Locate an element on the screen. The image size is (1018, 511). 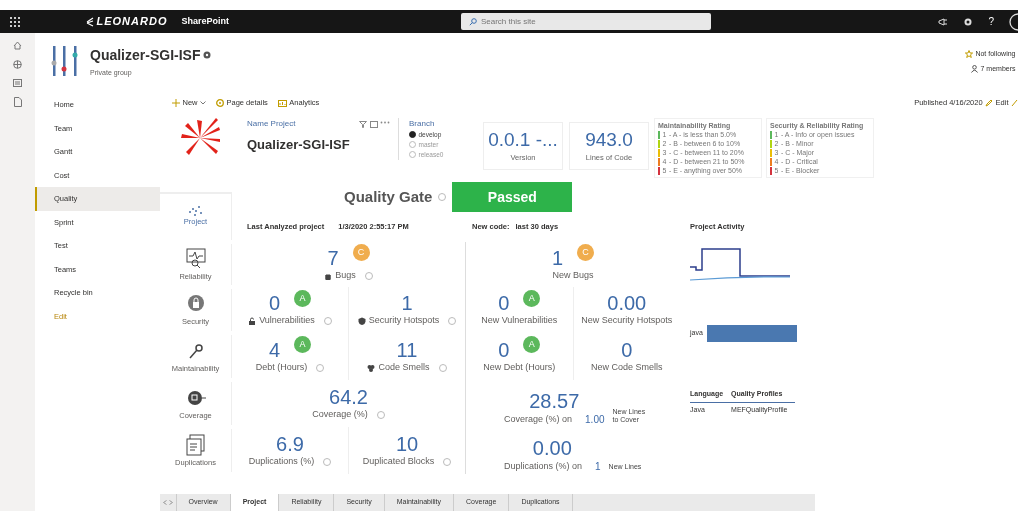
lock-icon is located at coordinates (252, 321).